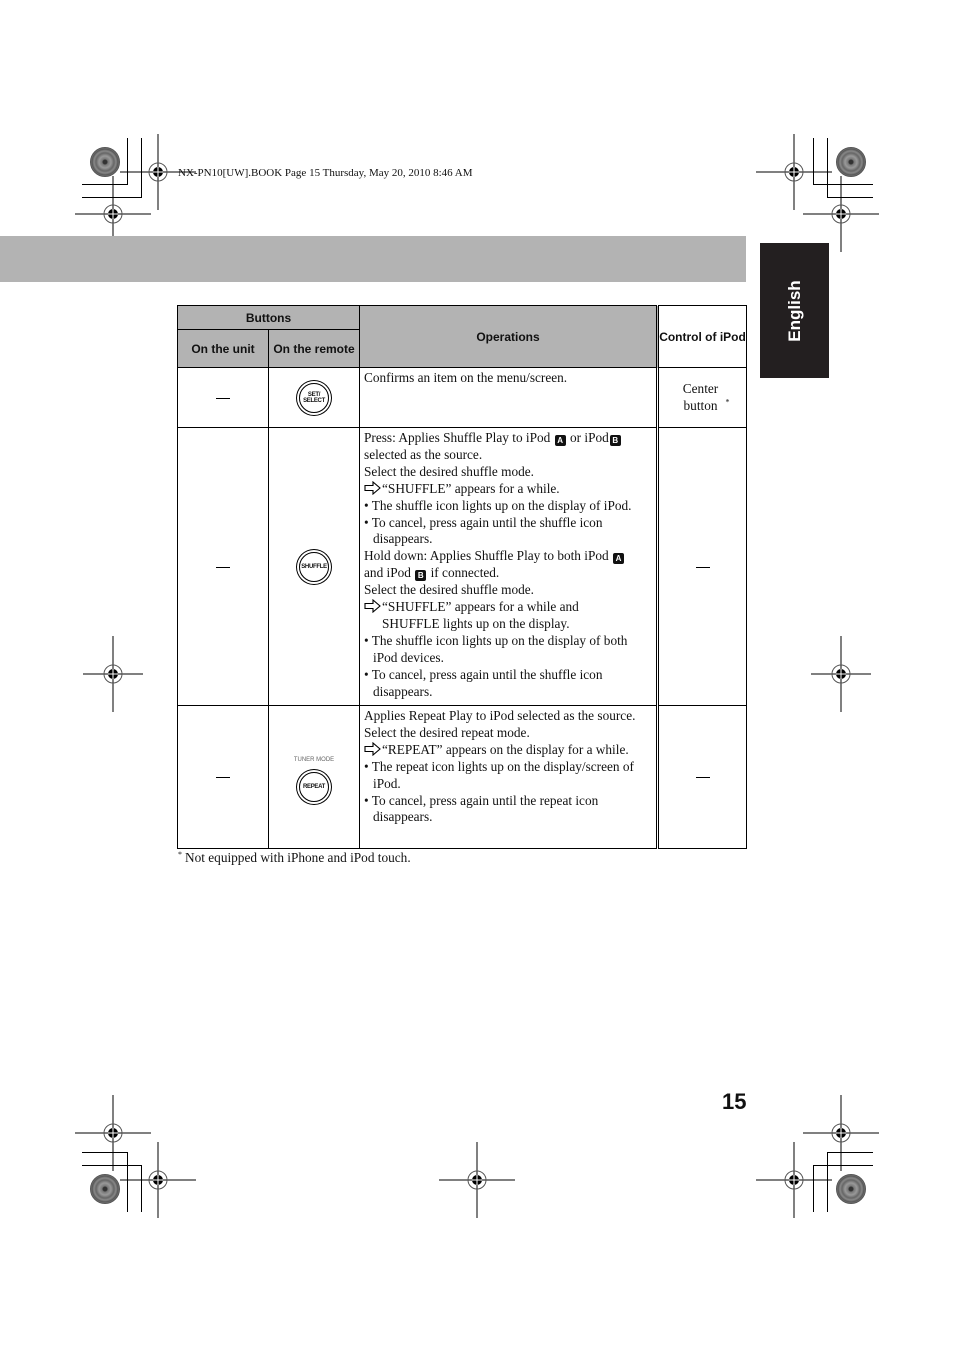  What do you see at coordinates (734, 1101) in the screenshot?
I see `page-number: 15` at bounding box center [734, 1101].